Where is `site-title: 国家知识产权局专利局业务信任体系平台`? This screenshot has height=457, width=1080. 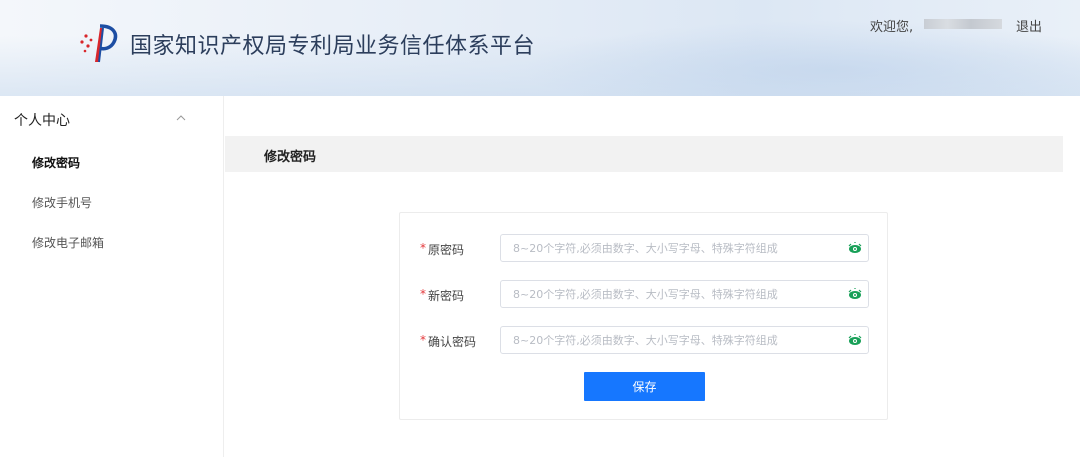
site-title: 国家知识产权局专利局业务信任体系平台 is located at coordinates (333, 46).